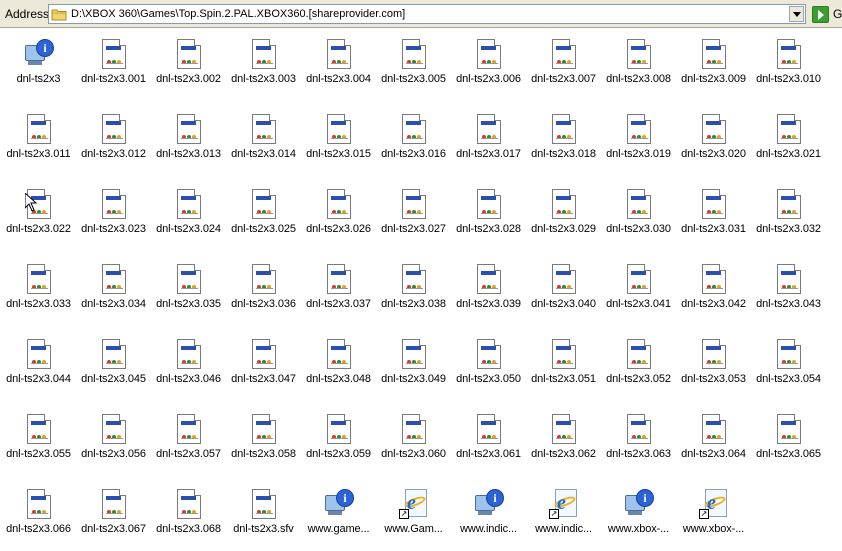 The height and width of the screenshot is (551, 842). I want to click on file-item: dnl-ts2x3.030, so click(638, 216).